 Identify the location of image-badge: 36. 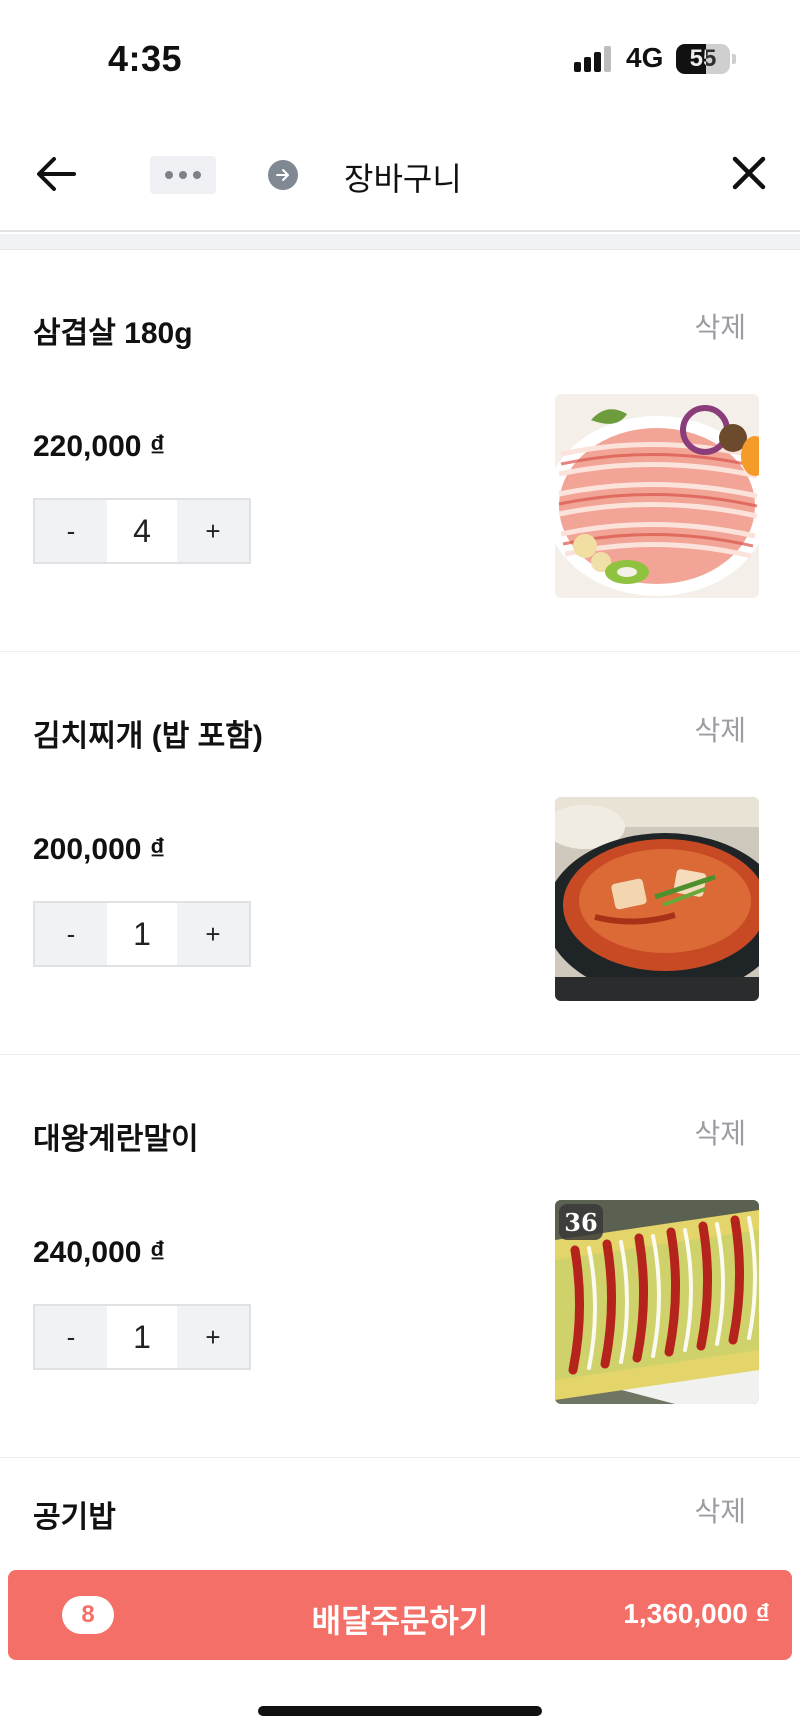
(580, 1222).